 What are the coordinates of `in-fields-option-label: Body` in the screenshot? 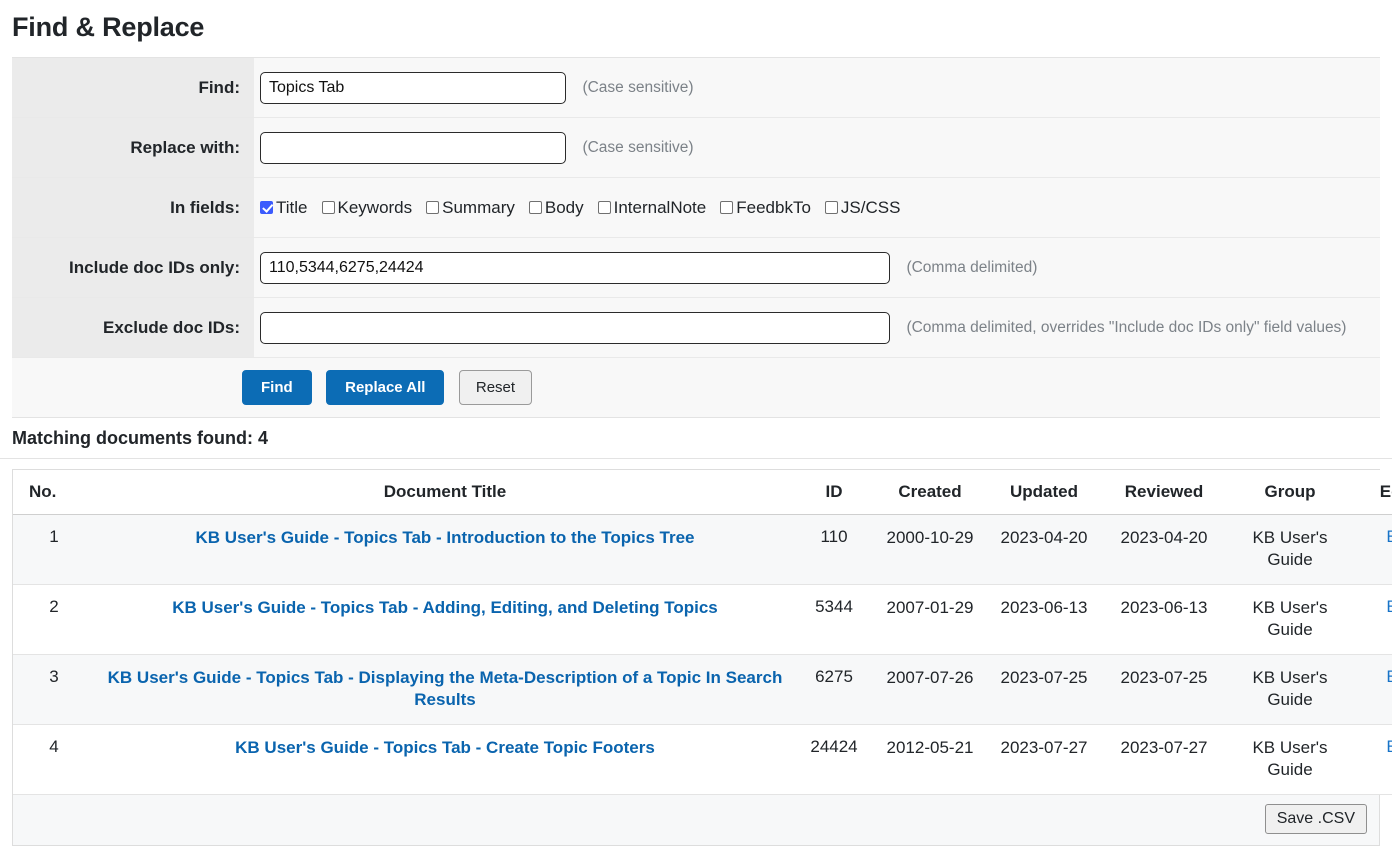 It's located at (564, 207).